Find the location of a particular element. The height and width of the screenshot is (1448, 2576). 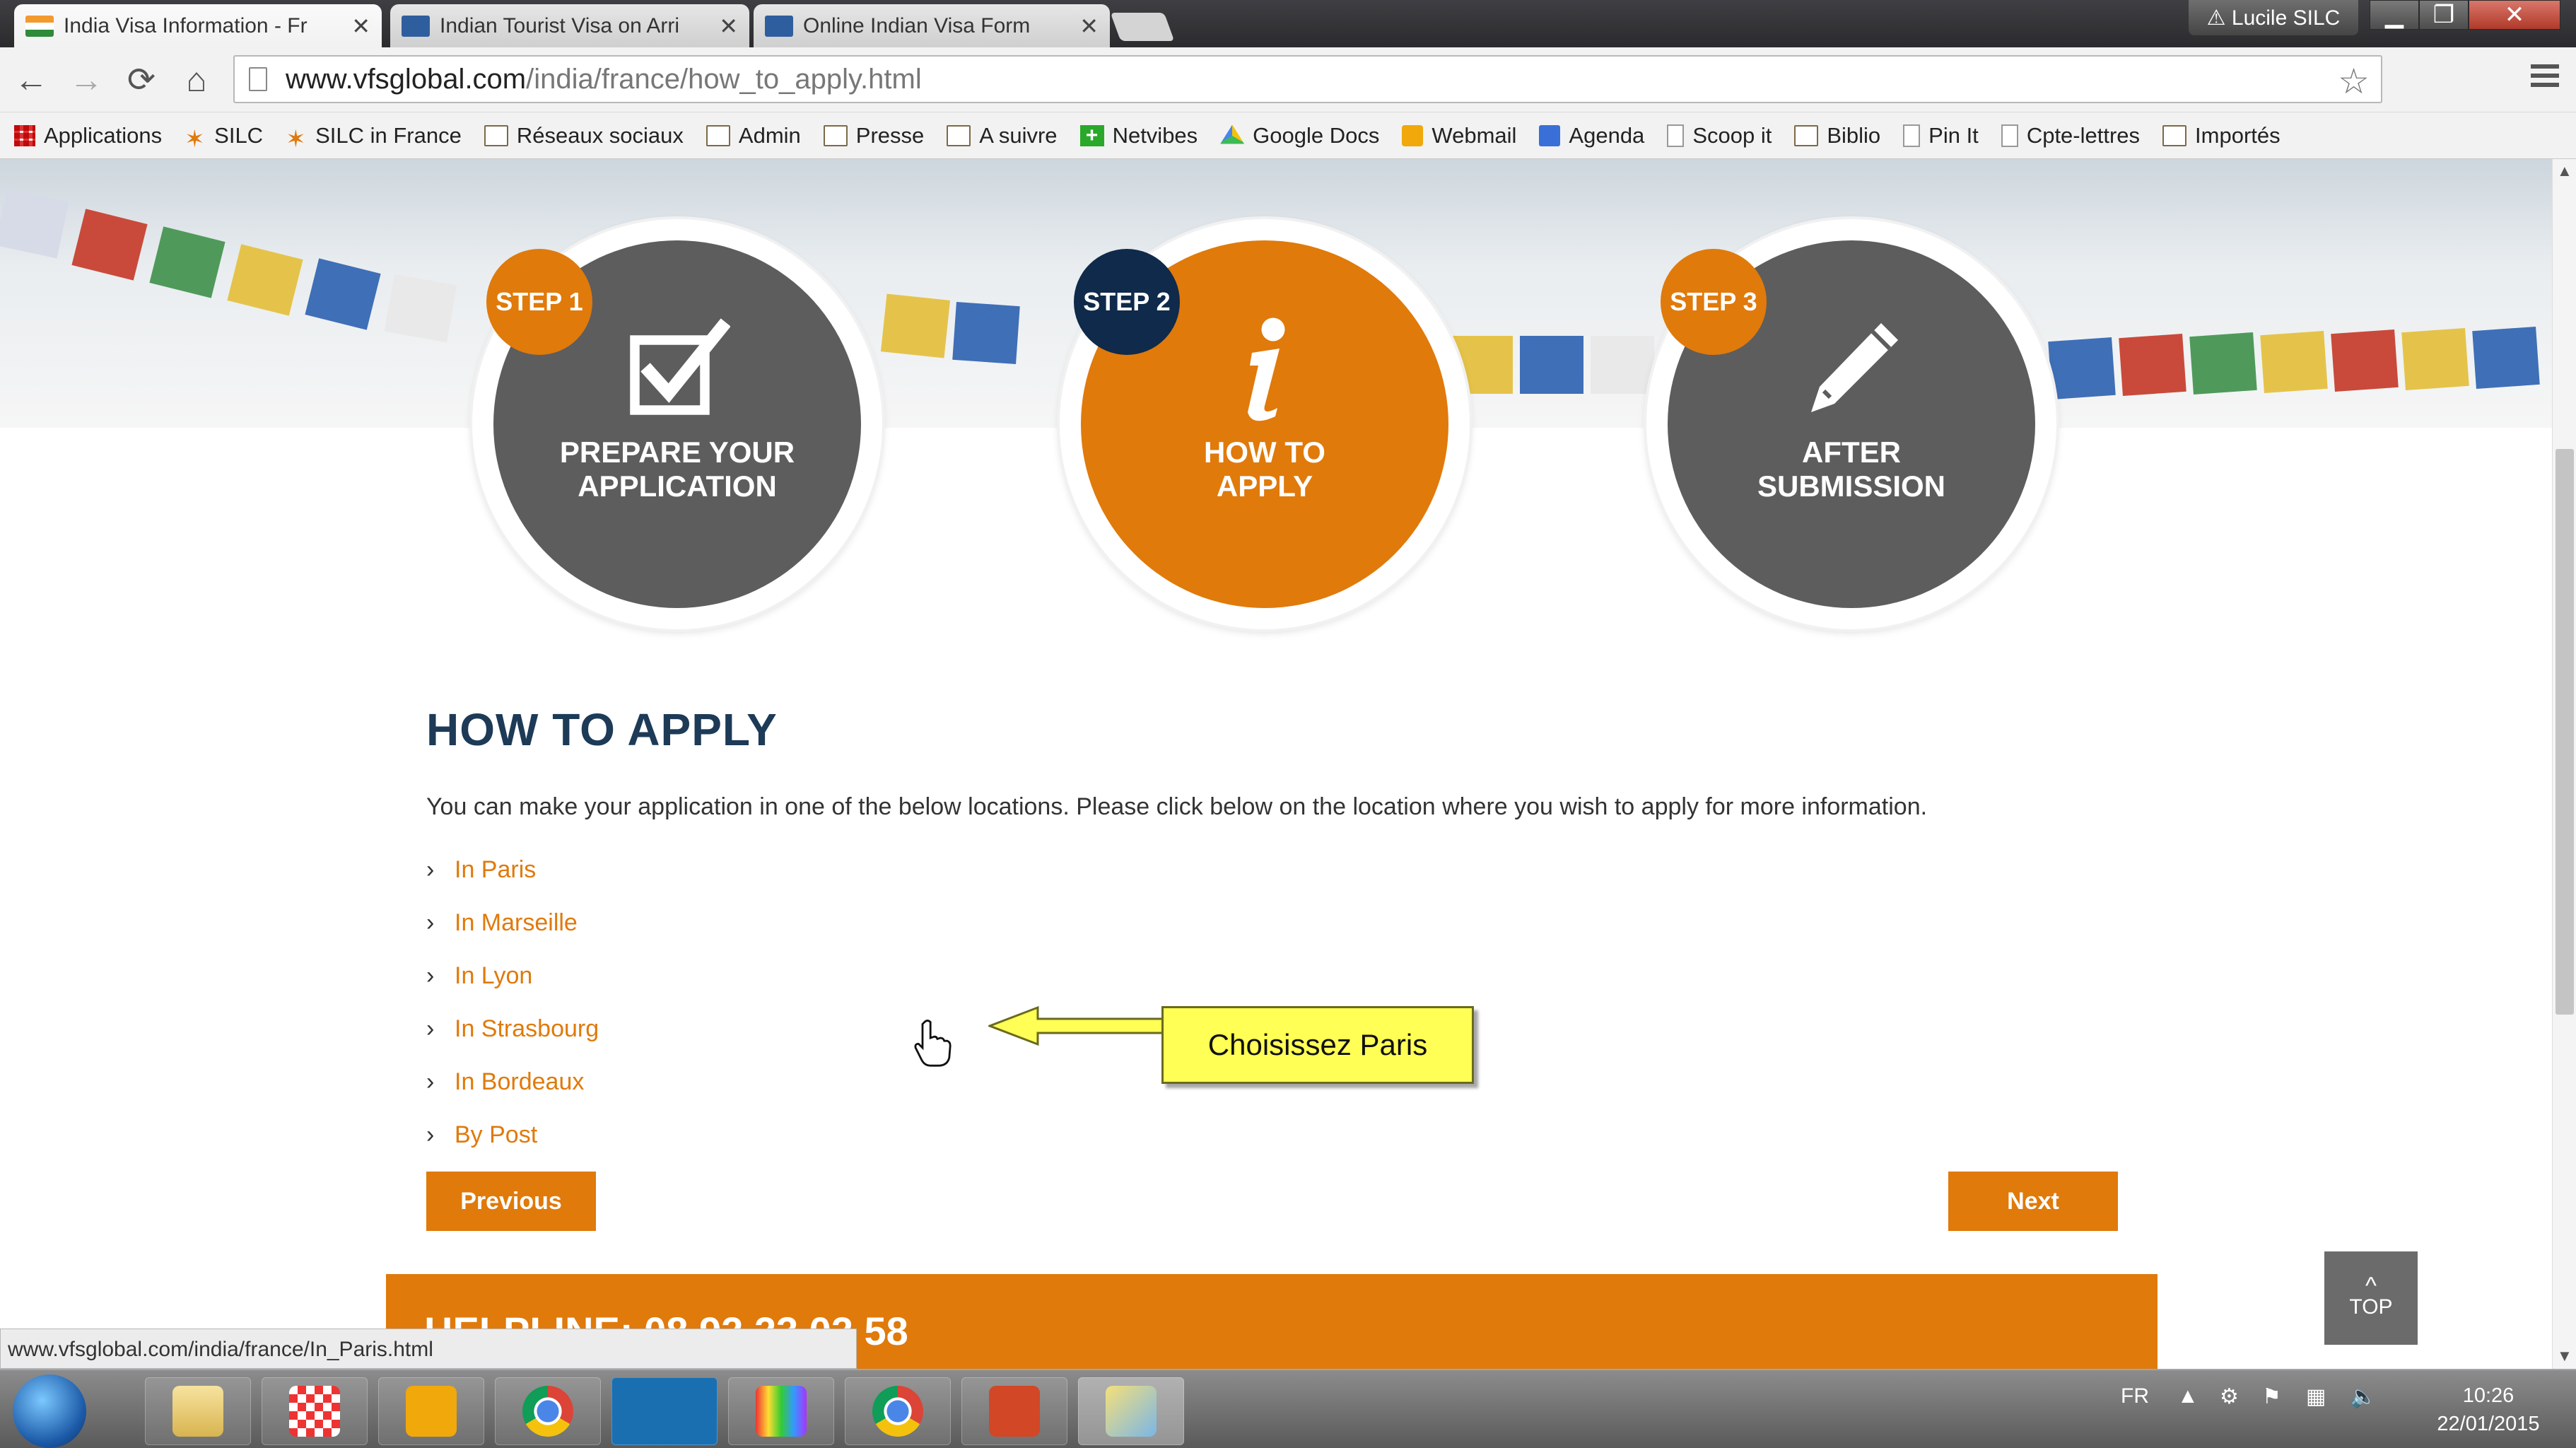

location-link-paris: In Paris is located at coordinates (496, 870).